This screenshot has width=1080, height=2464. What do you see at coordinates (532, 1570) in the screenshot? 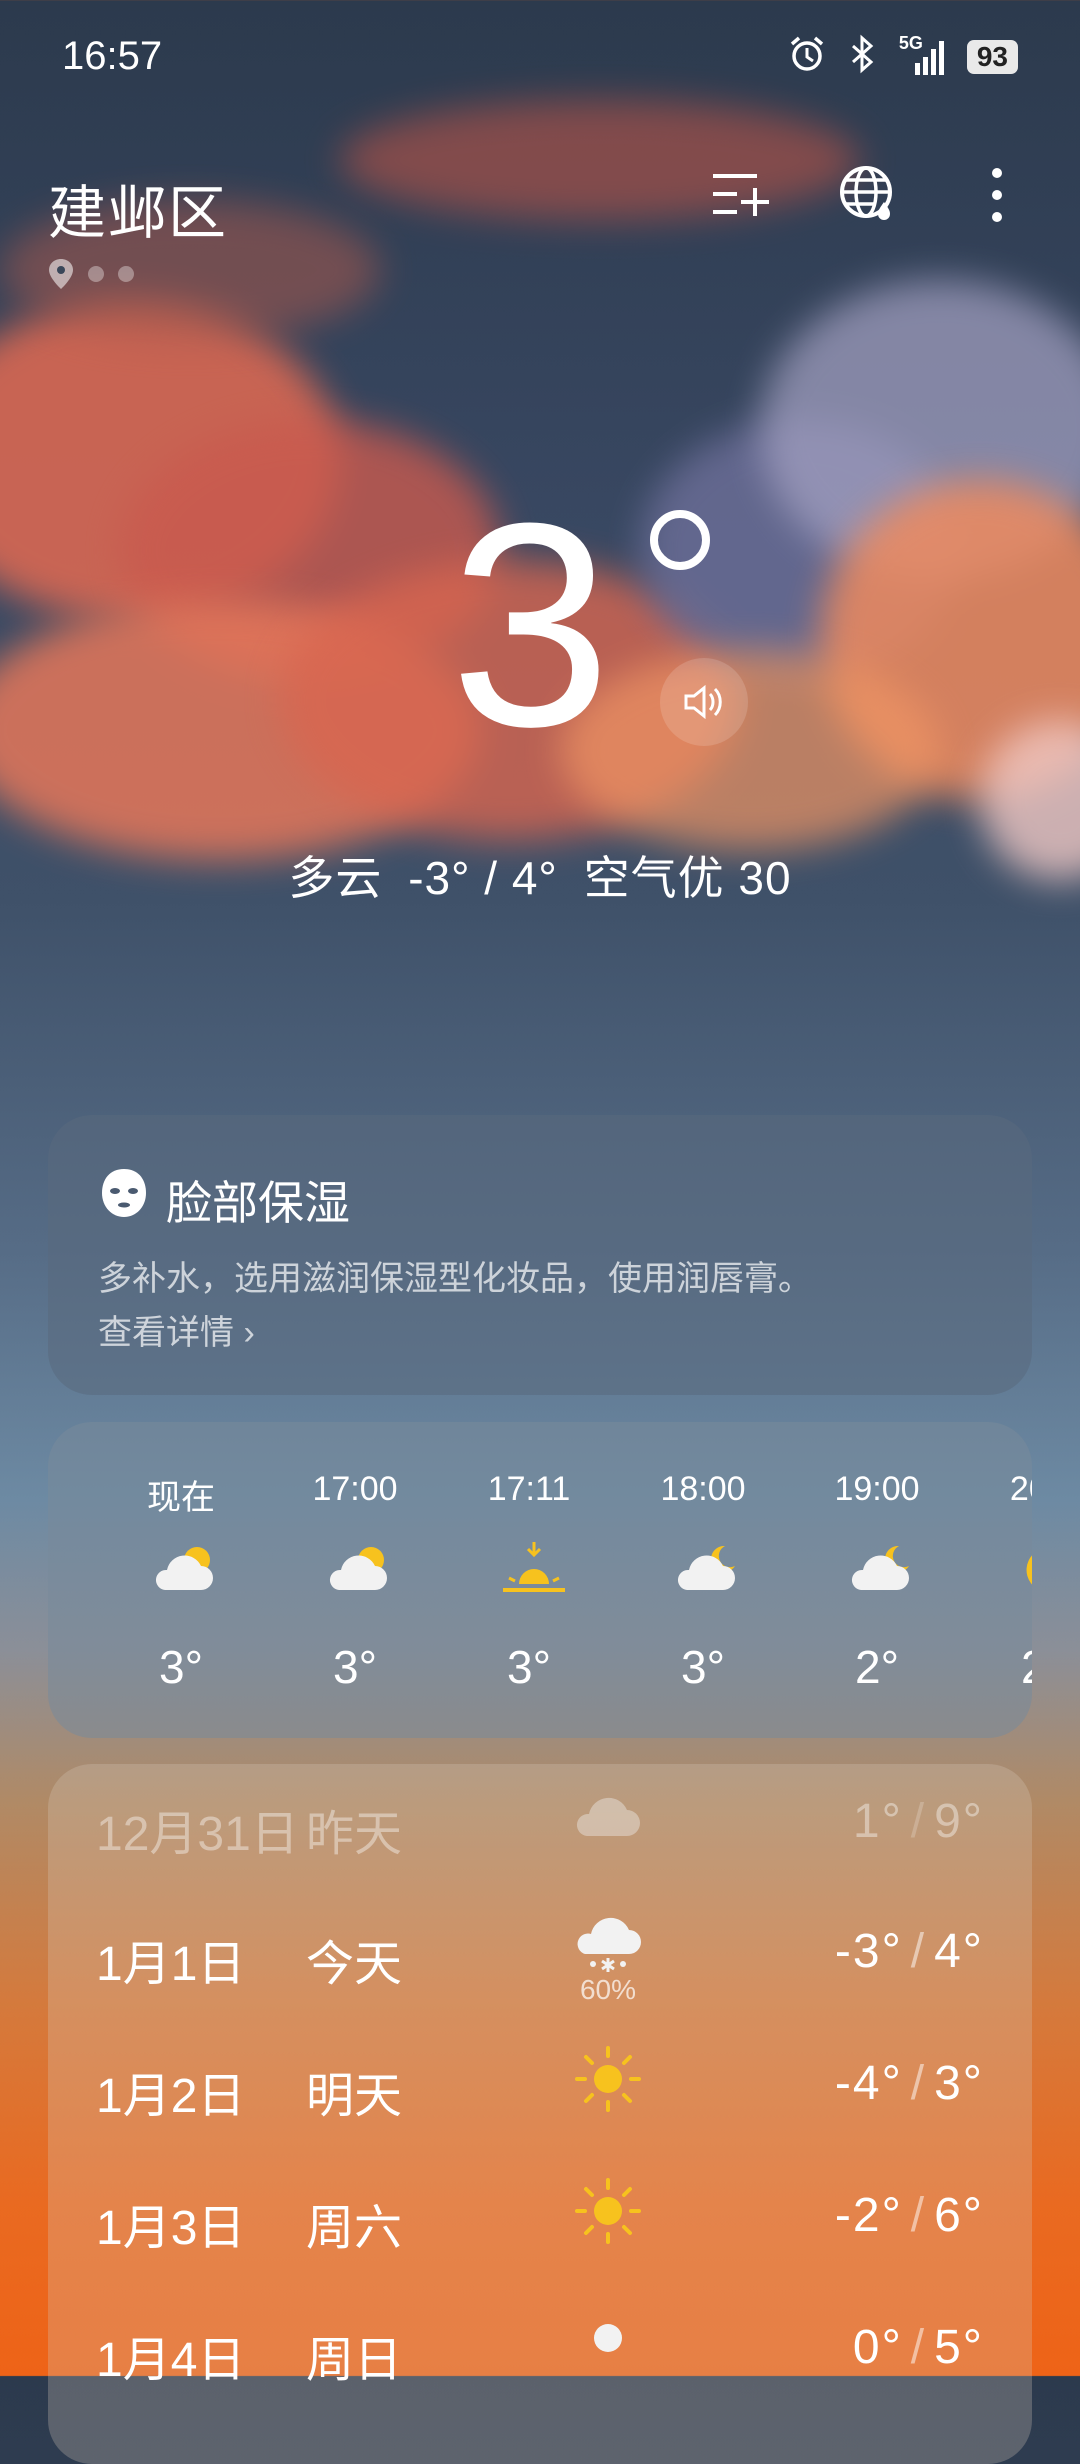
I see `sunset-icon` at bounding box center [532, 1570].